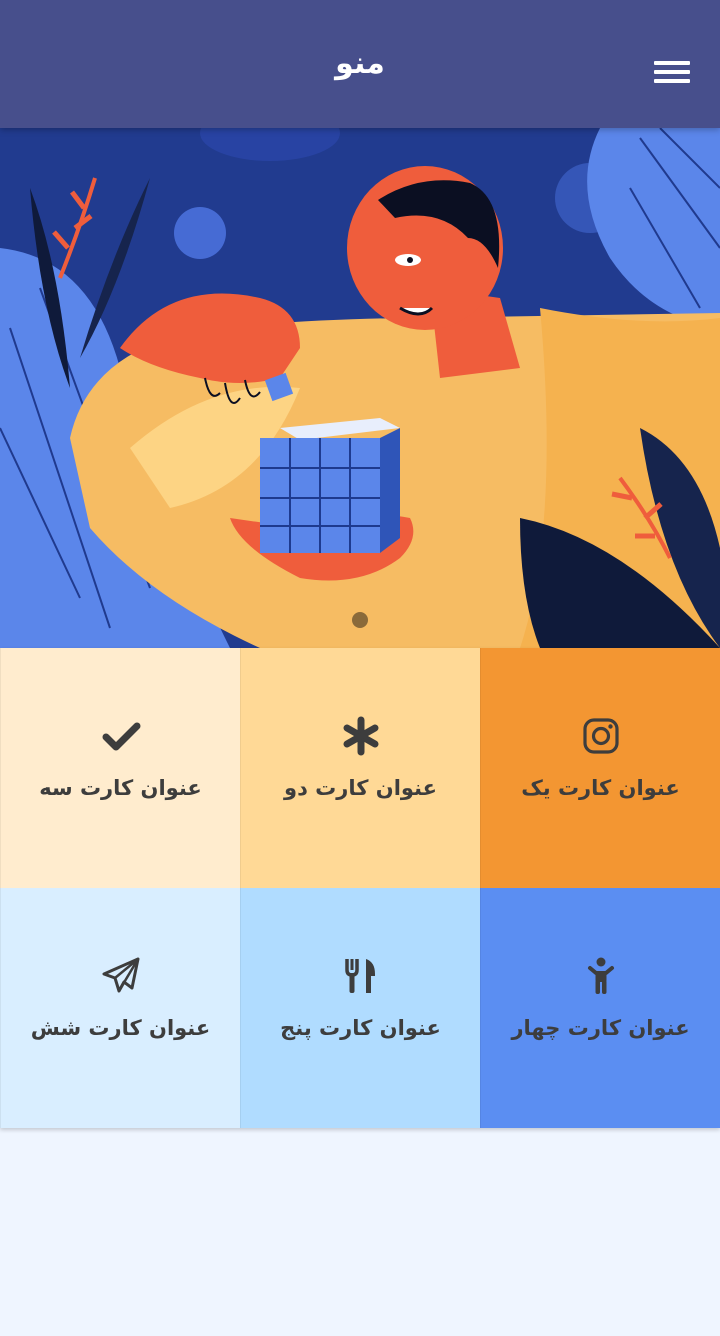 The height and width of the screenshot is (1336, 720). I want to click on asterisk-icon, so click(361, 736).